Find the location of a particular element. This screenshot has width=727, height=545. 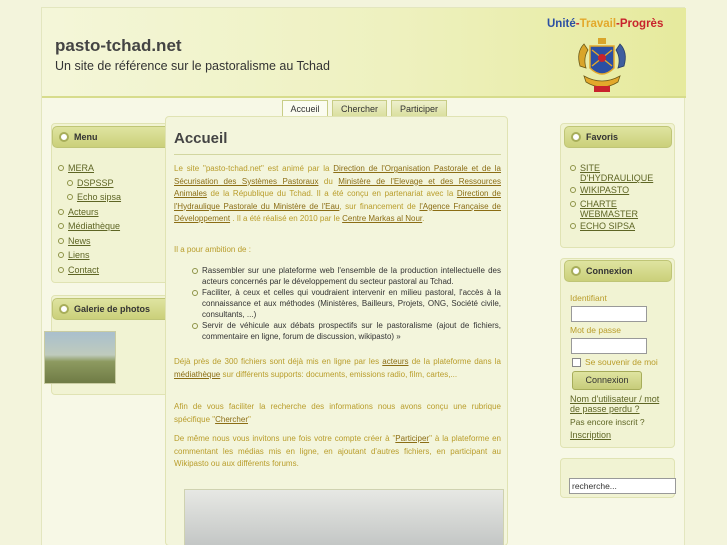

favoris-item-wikipasto: WIKIPASTO is located at coordinates (620, 190).